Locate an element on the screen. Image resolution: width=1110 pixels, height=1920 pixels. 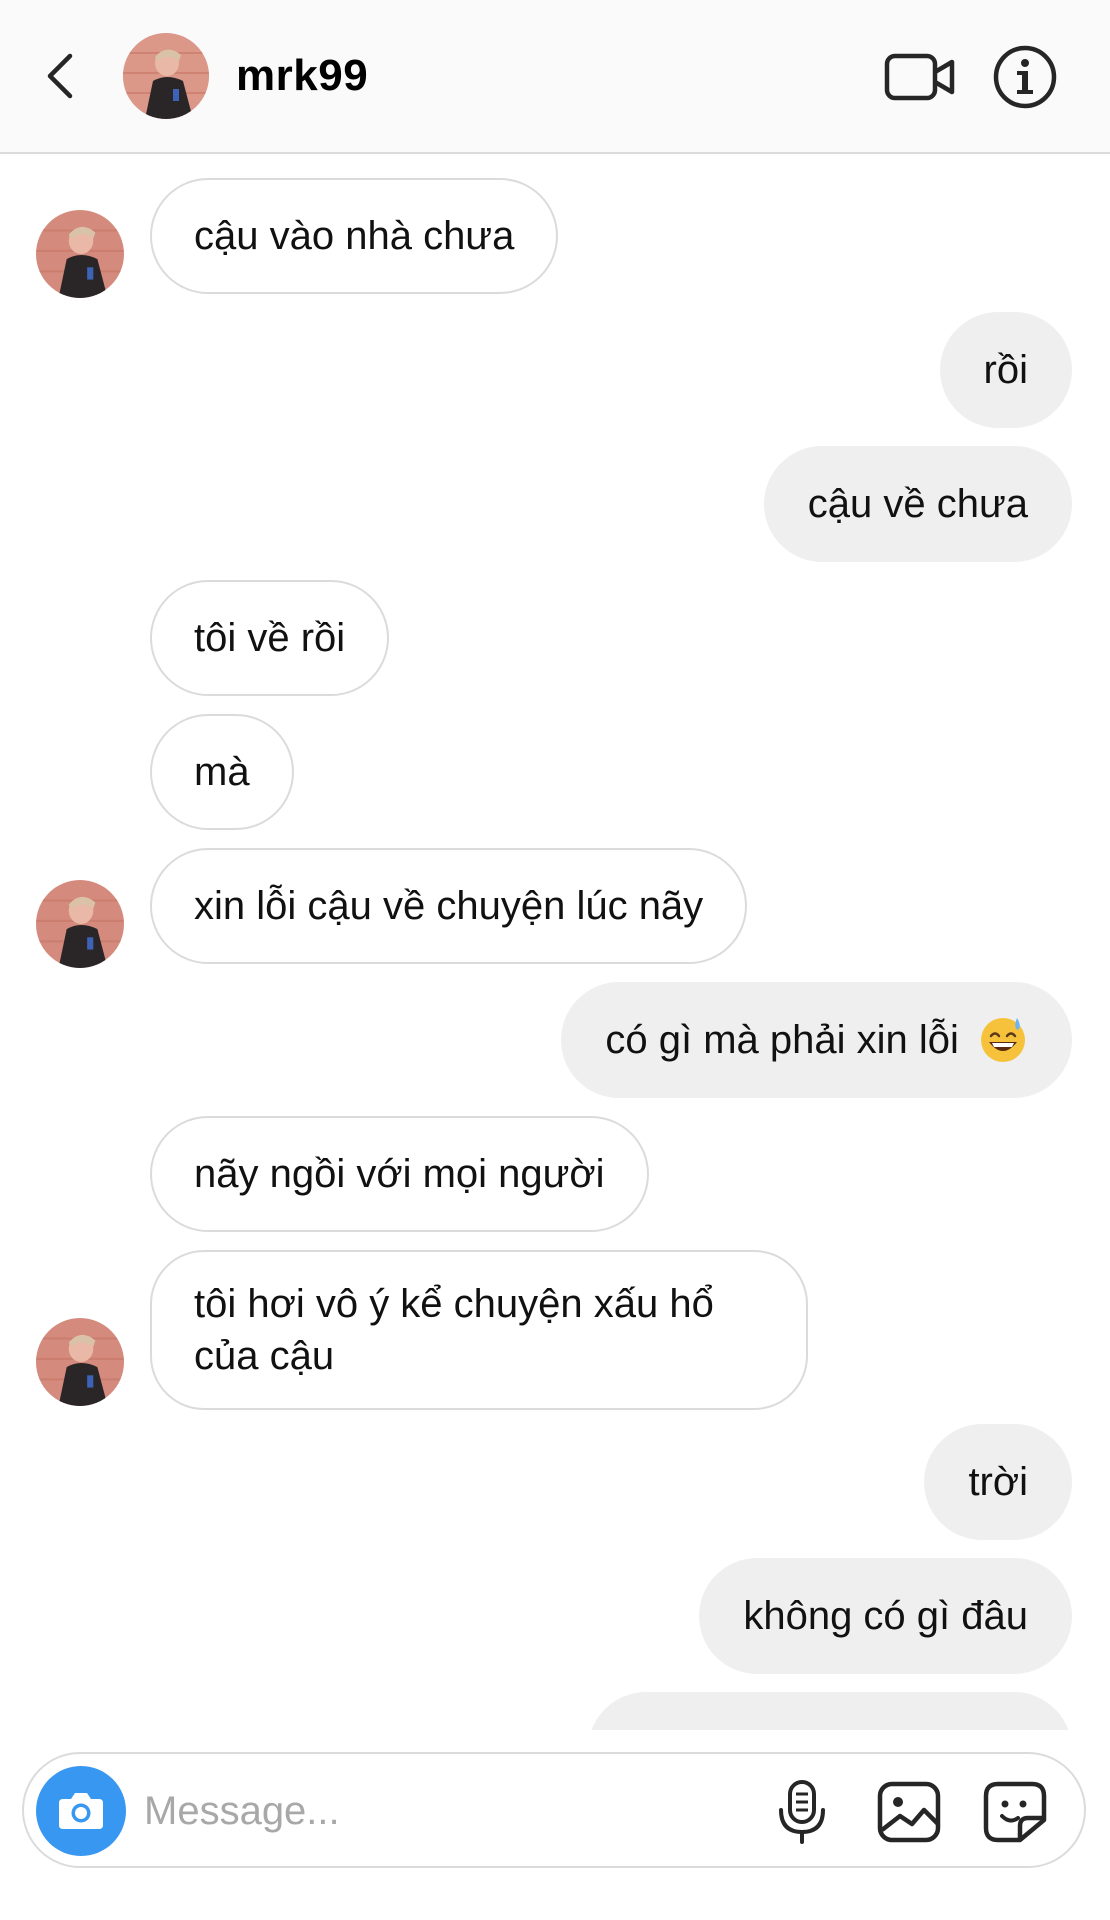
sticker-button is located at coordinates (1015, 1812).